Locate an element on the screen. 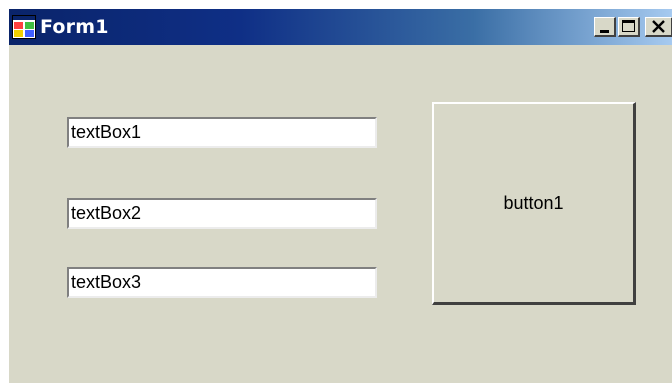  window-title: Form1 is located at coordinates (74, 27).